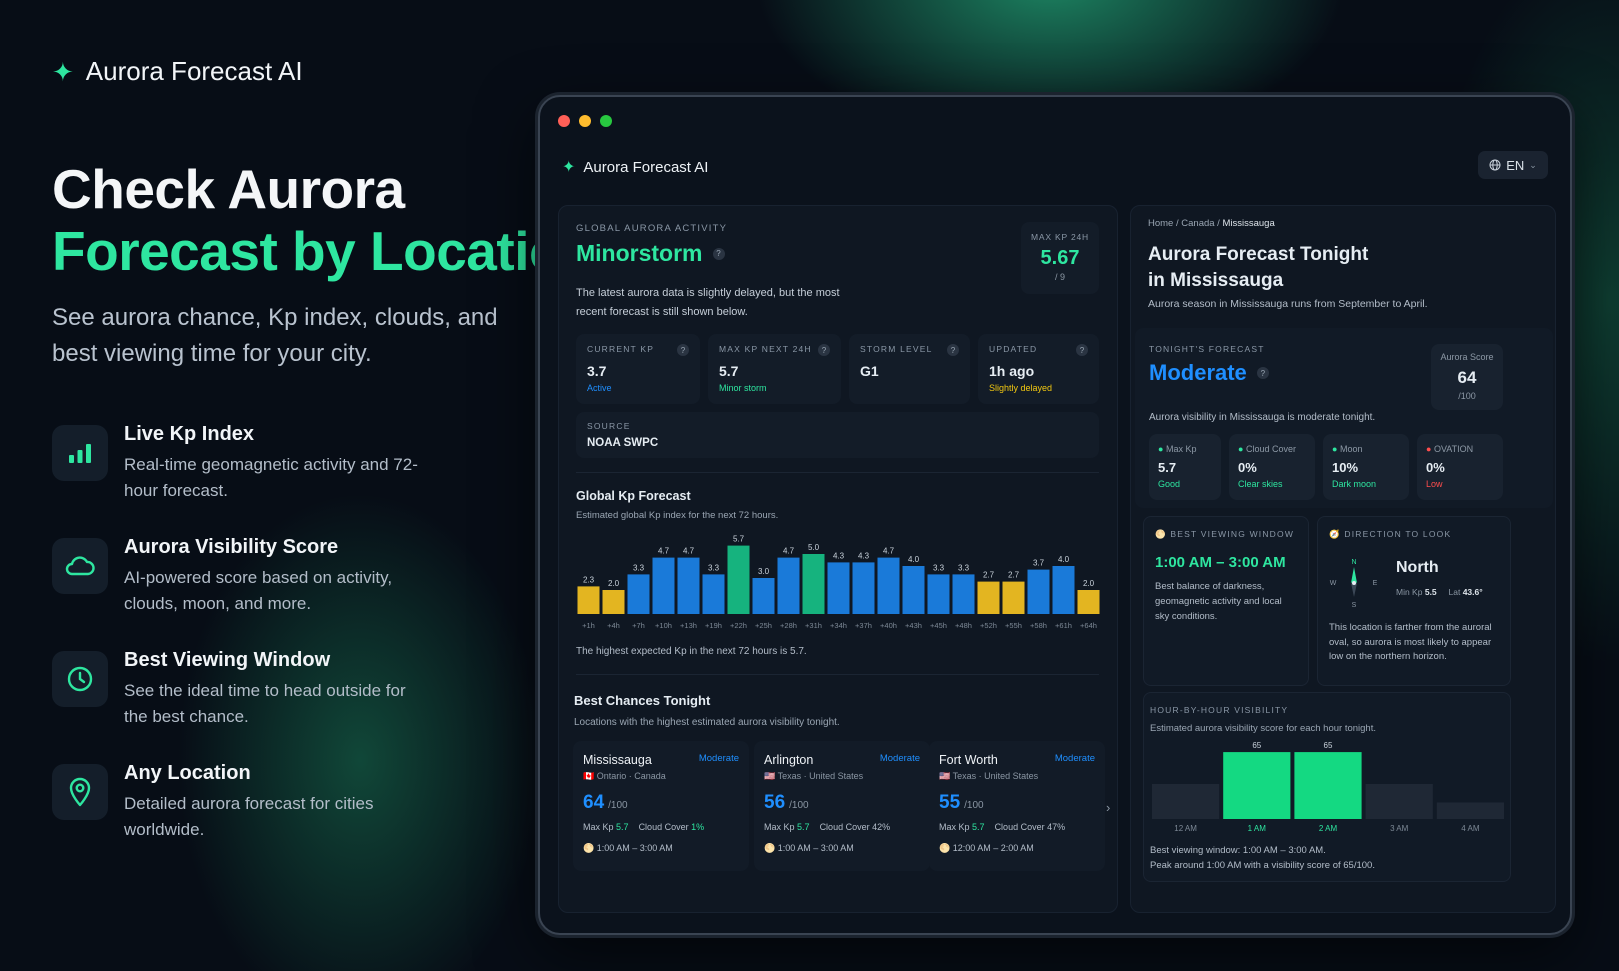  I want to click on compass-center, so click(1354, 583).